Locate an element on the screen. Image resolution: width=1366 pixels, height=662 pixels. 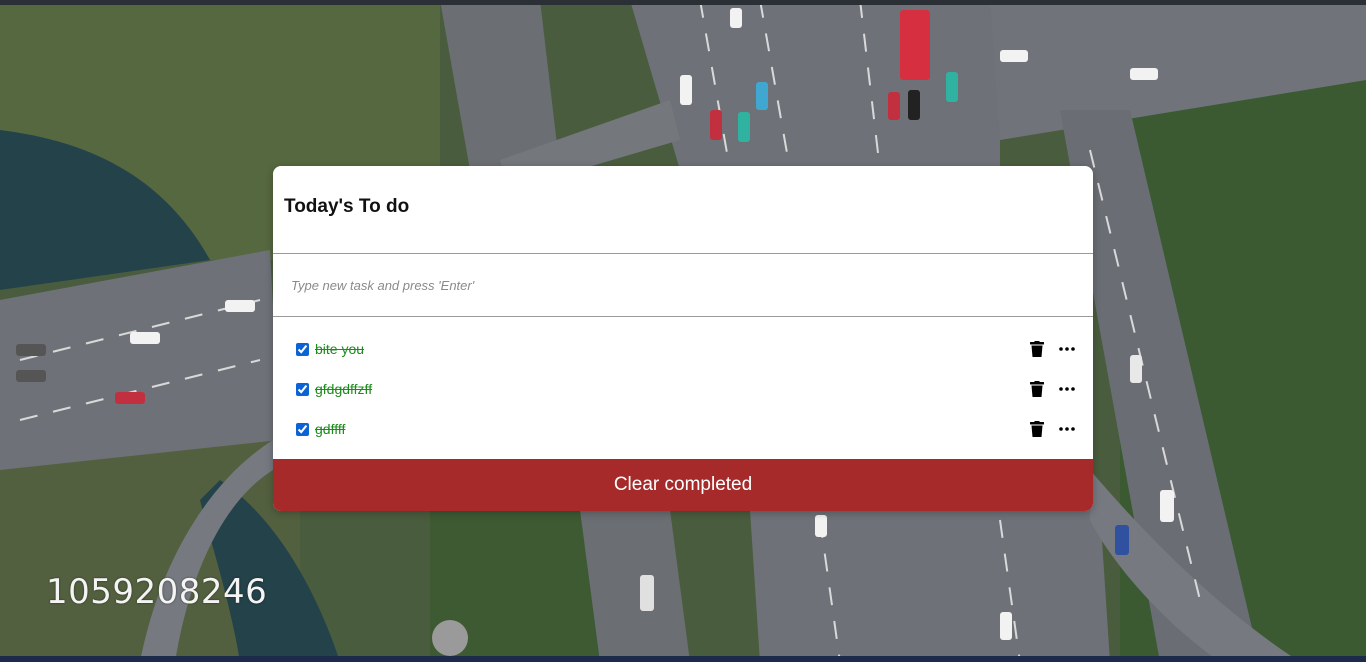
task-list: bite you gfdgdffzff gdffff is located at coordinates (683, 387).